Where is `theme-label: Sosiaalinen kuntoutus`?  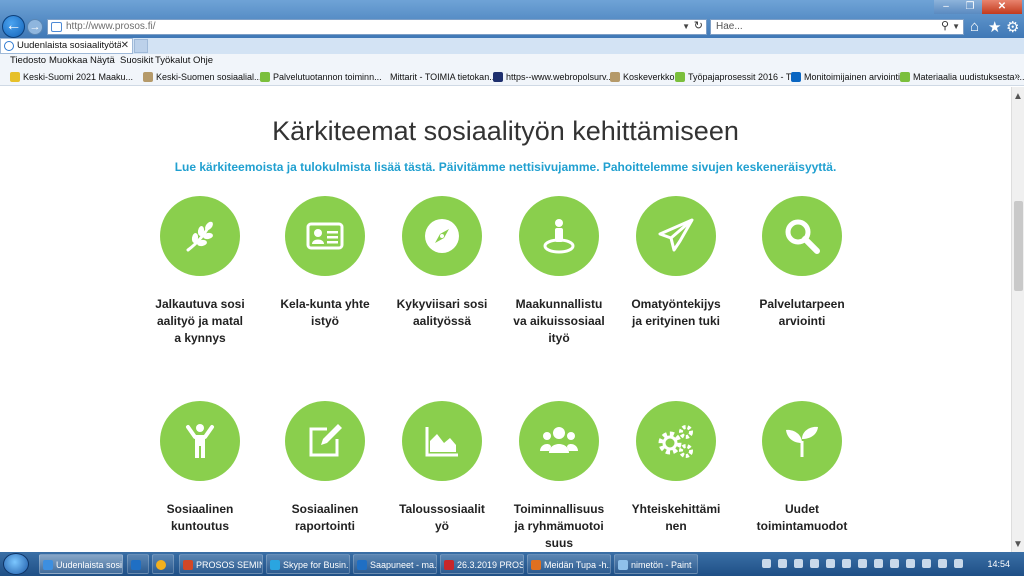 theme-label: Sosiaalinen kuntoutus is located at coordinates (200, 518).